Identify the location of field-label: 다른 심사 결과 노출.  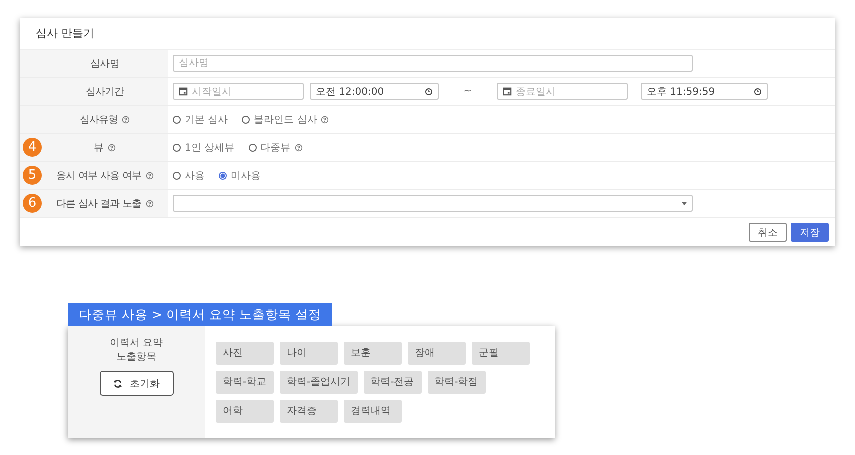
(99, 204).